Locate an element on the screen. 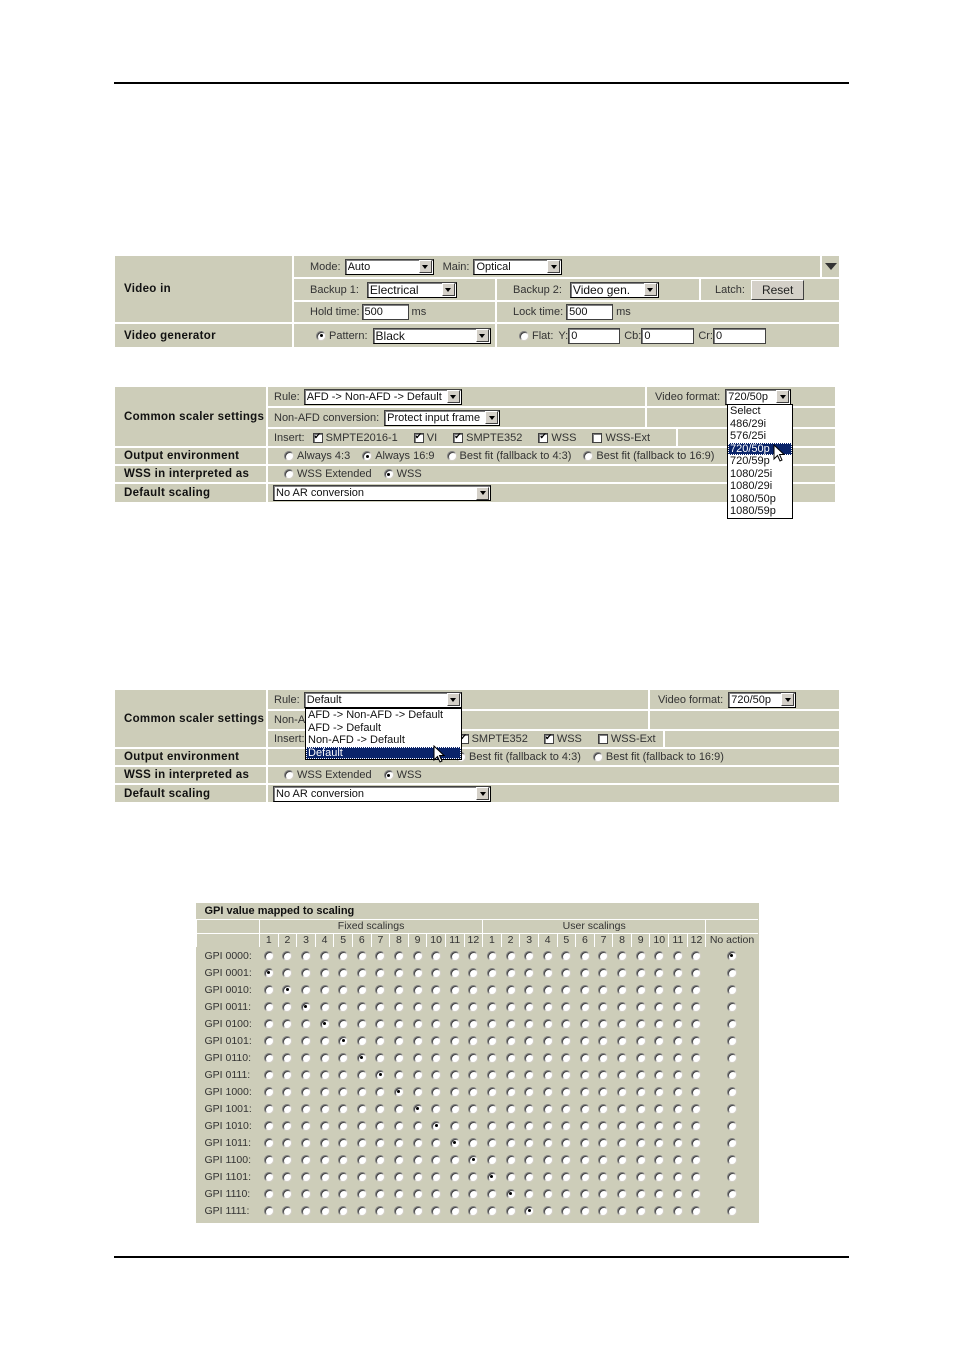 Image resolution: width=954 pixels, height=1350 pixels. wss-checkbox is located at coordinates (543, 437).